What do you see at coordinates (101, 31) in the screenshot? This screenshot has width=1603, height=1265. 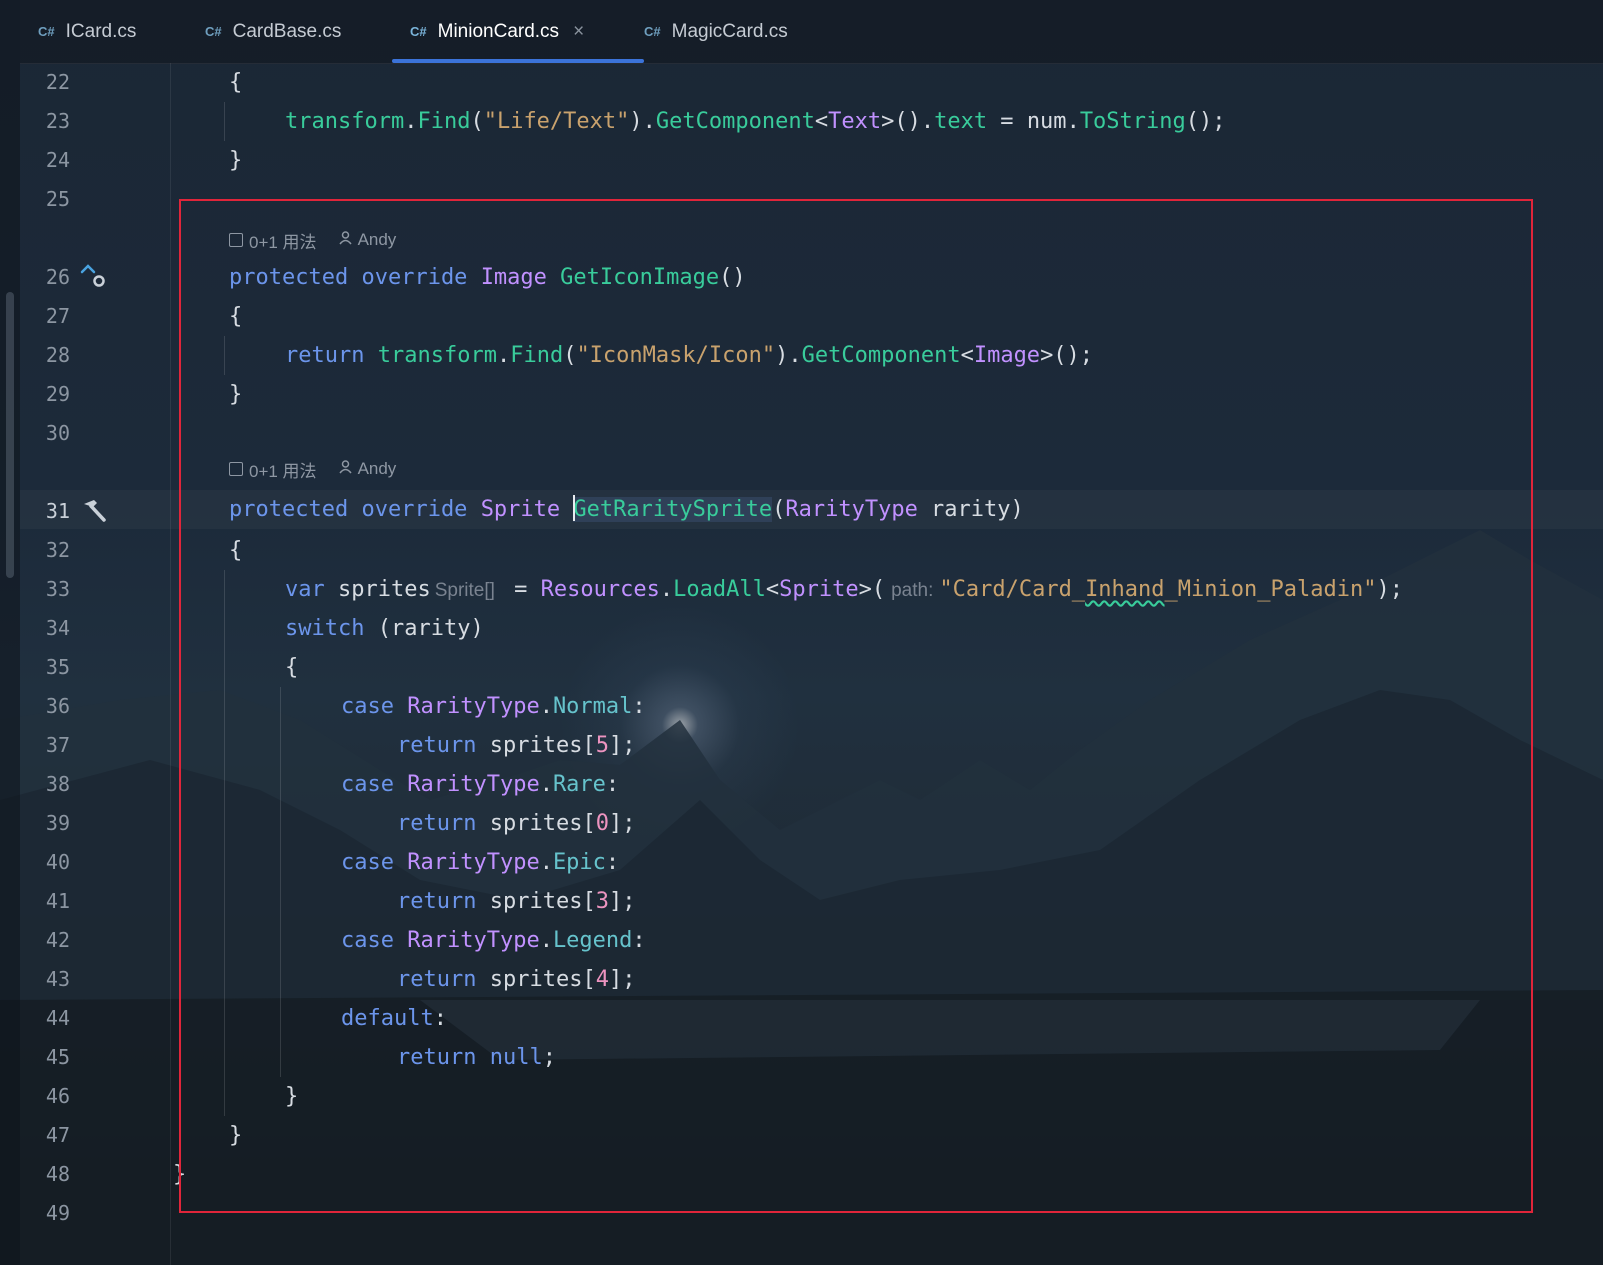 I see `tab-label: ICard.cs` at bounding box center [101, 31].